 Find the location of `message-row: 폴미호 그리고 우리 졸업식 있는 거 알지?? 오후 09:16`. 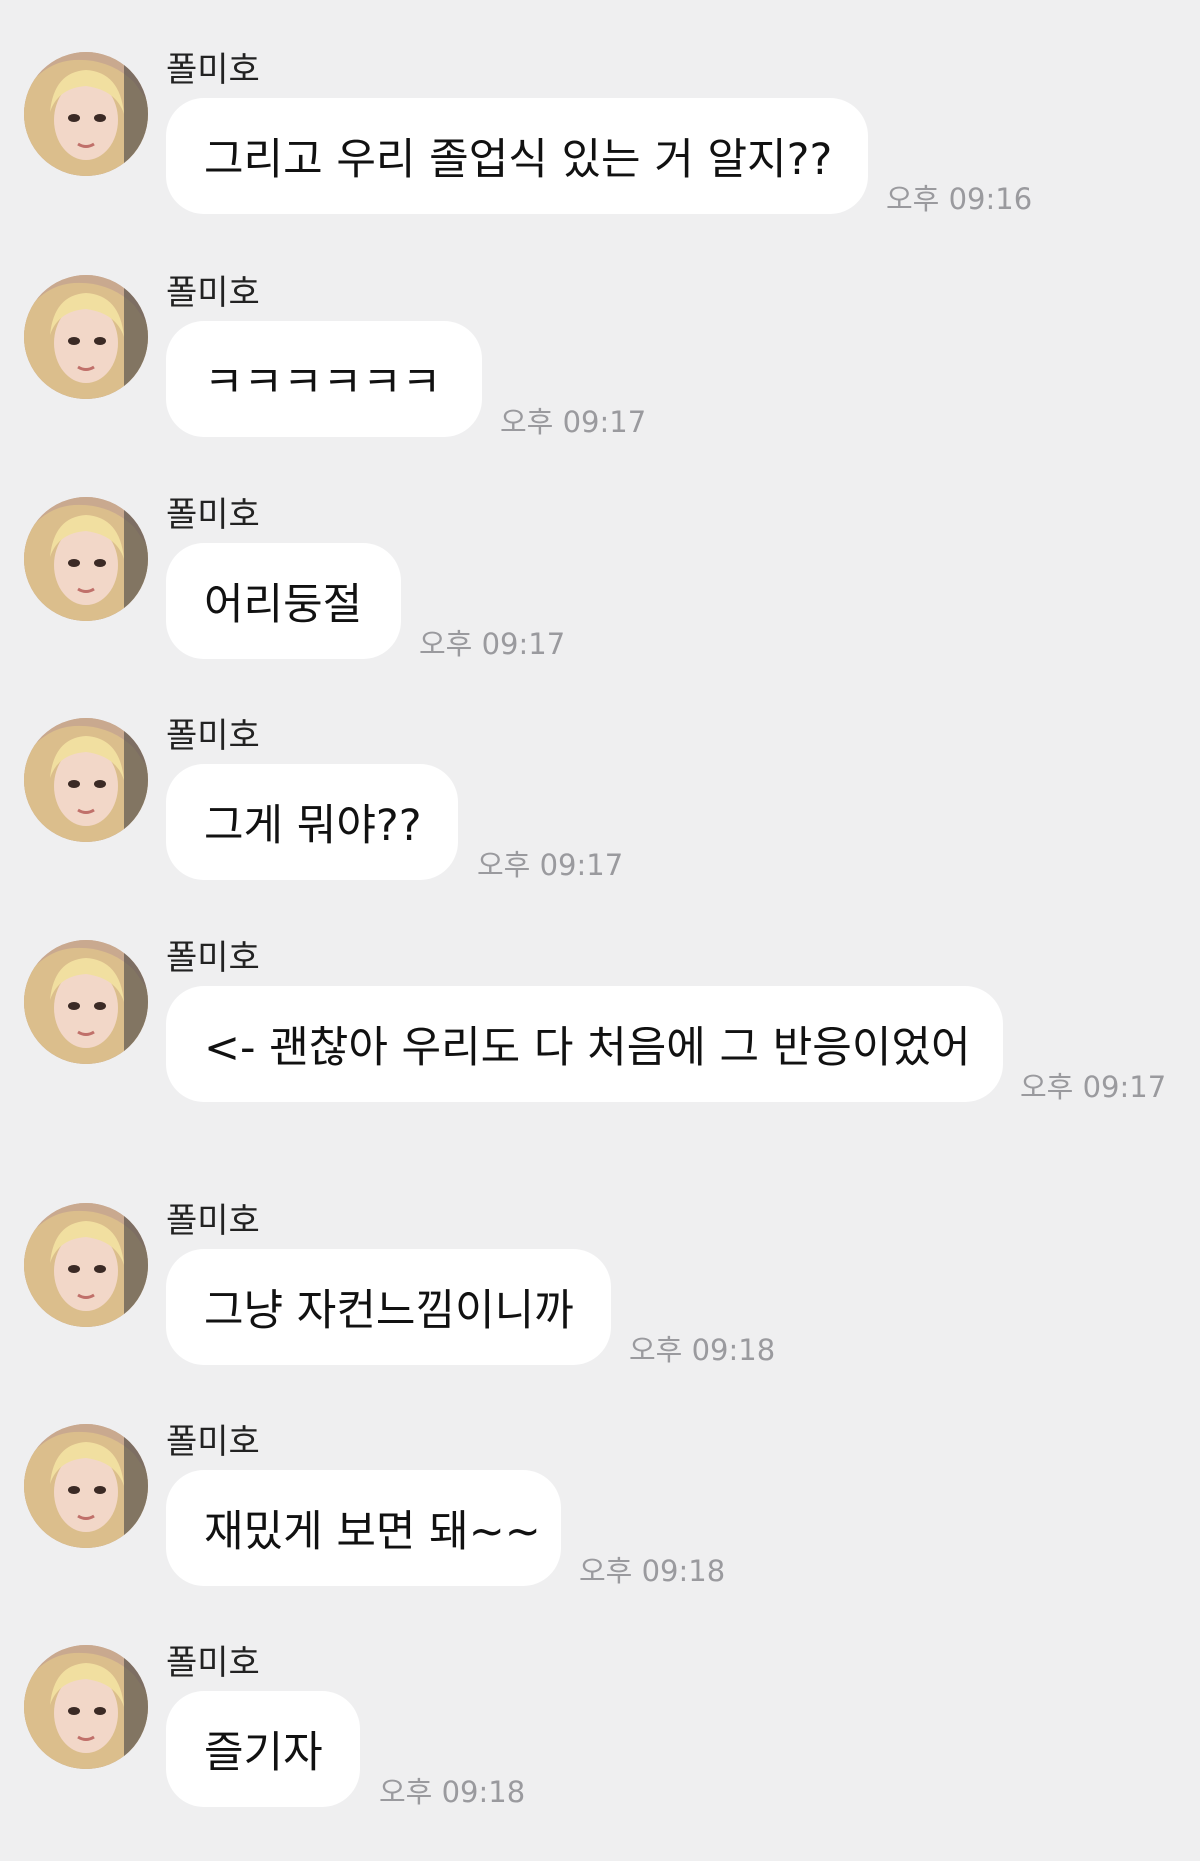

message-row: 폴미호 그리고 우리 졸업식 있는 거 알지?? 오후 09:16 is located at coordinates (600, 151).